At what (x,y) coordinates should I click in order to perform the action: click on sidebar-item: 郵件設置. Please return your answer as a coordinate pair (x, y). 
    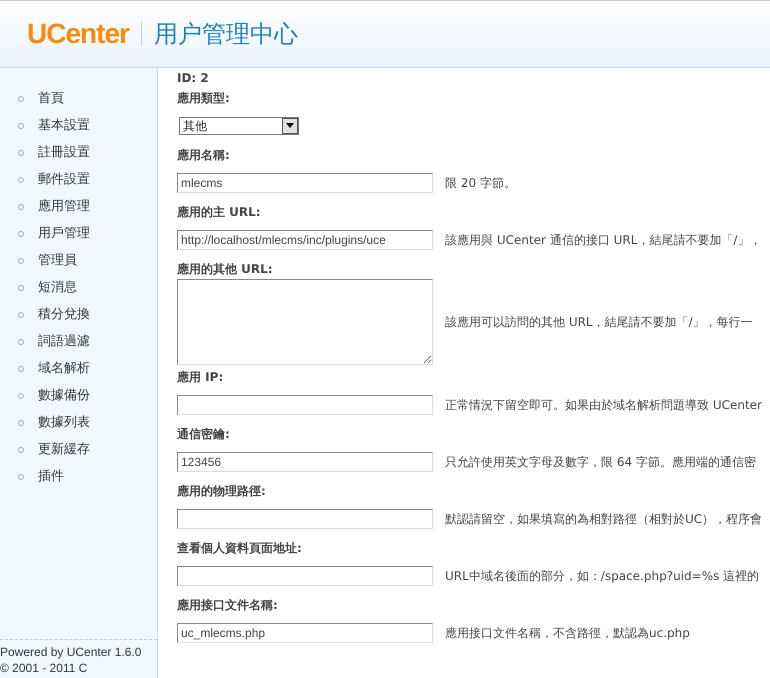
    Looking at the image, I should click on (78, 179).